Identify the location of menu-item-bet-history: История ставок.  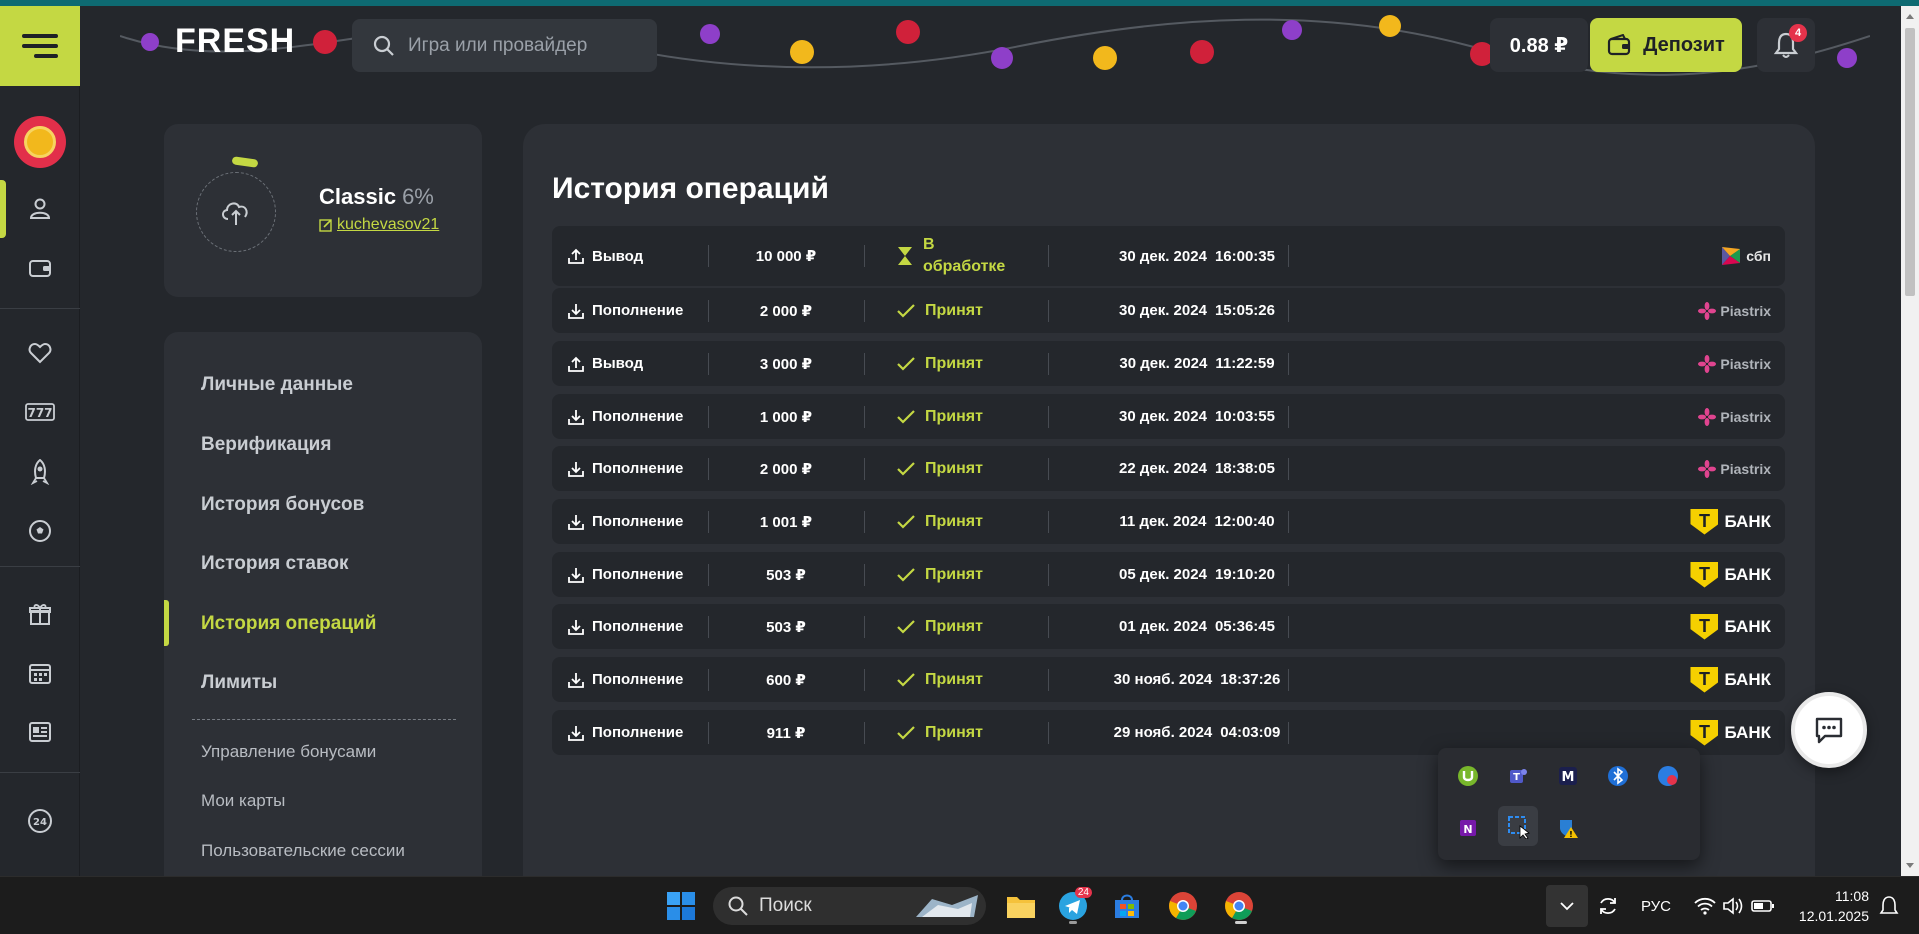
(275, 564).